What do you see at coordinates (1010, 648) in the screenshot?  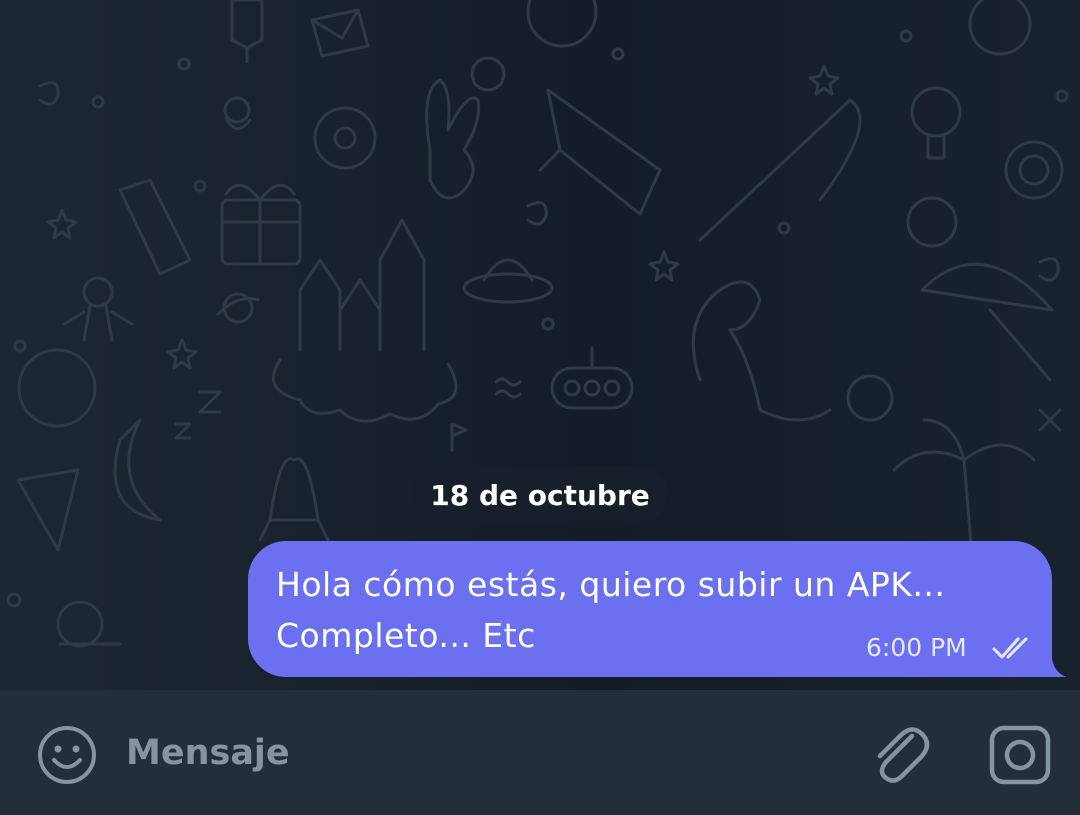 I see `double-check-icon` at bounding box center [1010, 648].